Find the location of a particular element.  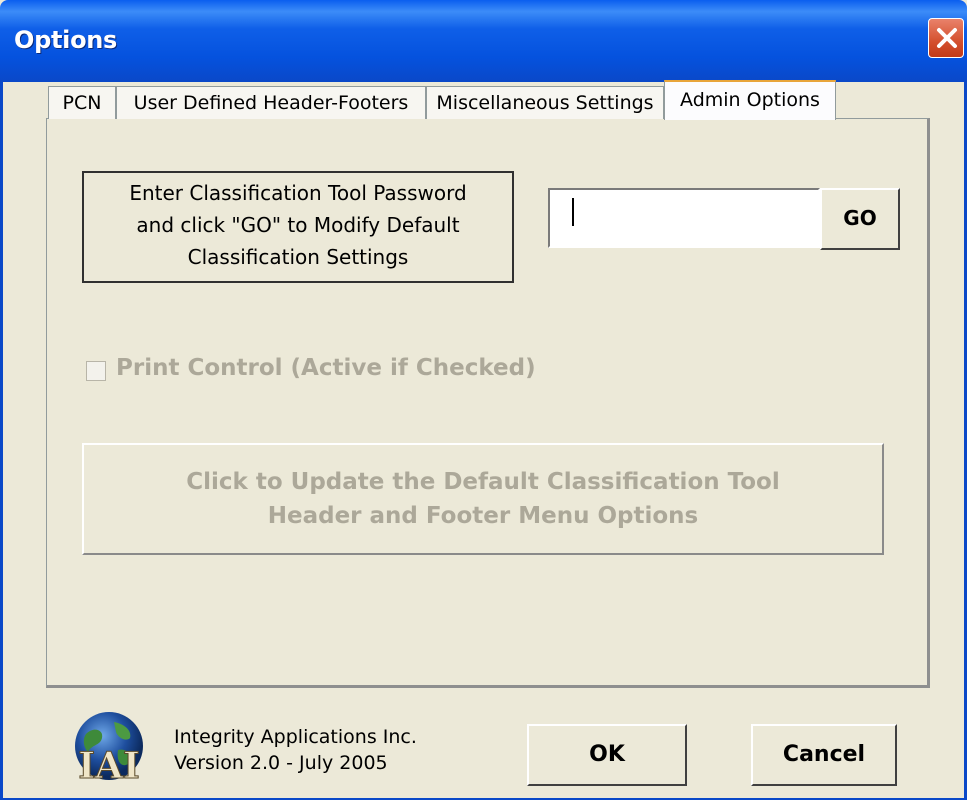

close-icon is located at coordinates (947, 38).